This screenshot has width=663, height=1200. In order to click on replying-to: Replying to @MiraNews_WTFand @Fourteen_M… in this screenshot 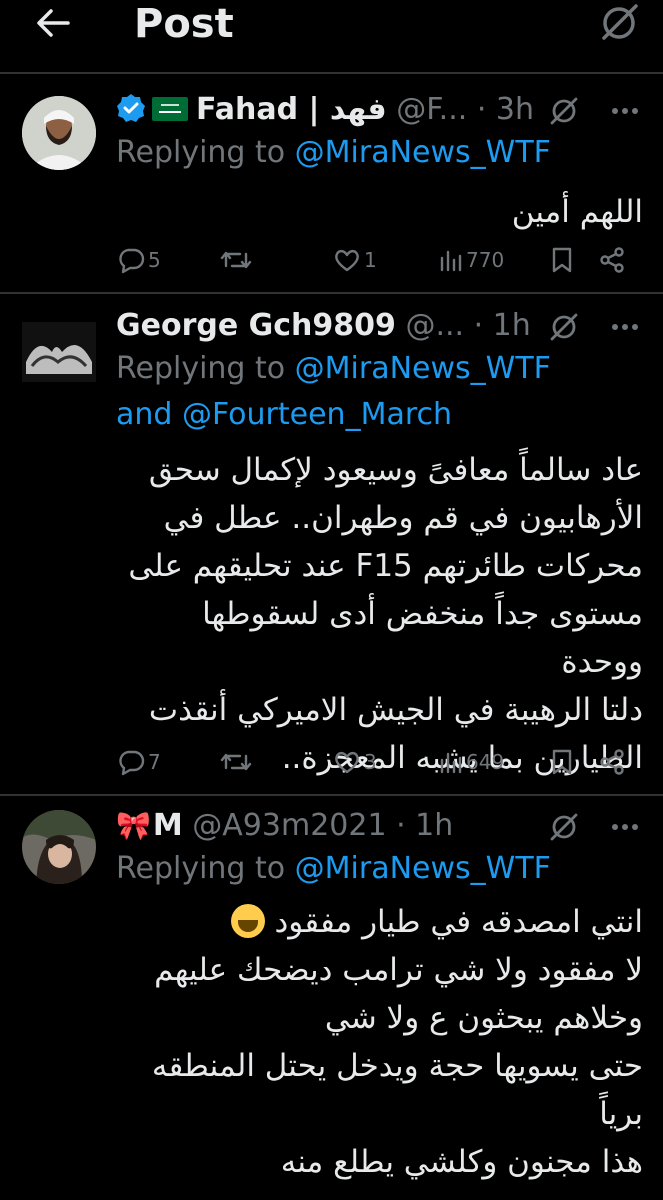, I will do `click(379, 392)`.